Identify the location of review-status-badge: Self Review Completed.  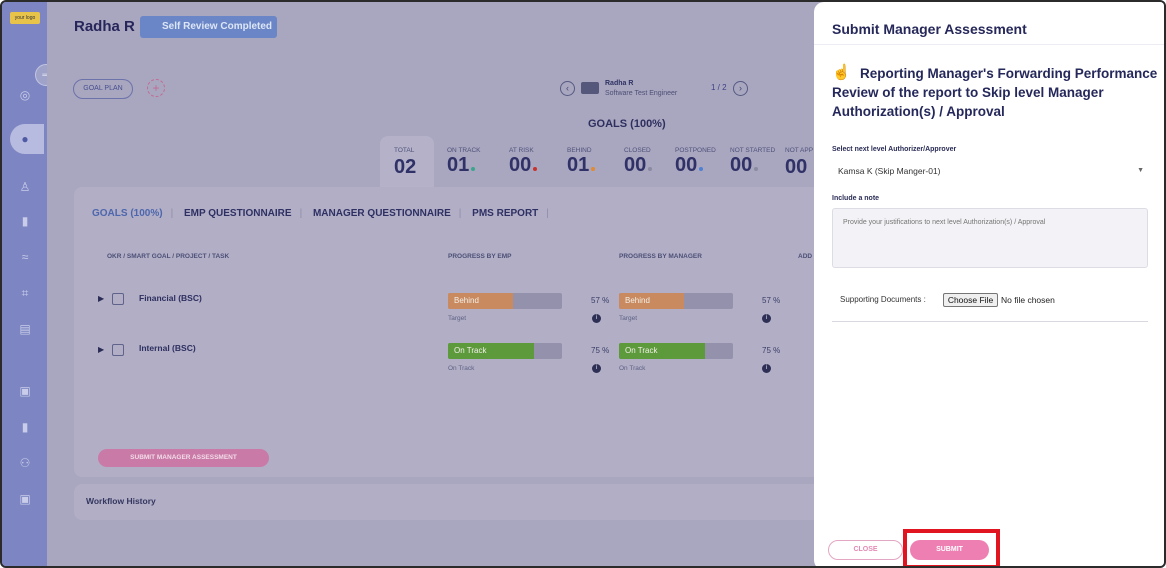
(208, 27).